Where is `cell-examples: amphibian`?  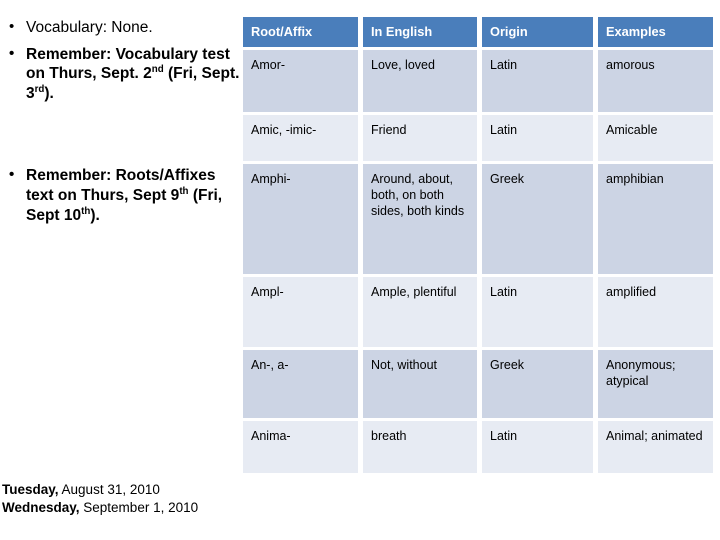 cell-examples: amphibian is located at coordinates (655, 219).